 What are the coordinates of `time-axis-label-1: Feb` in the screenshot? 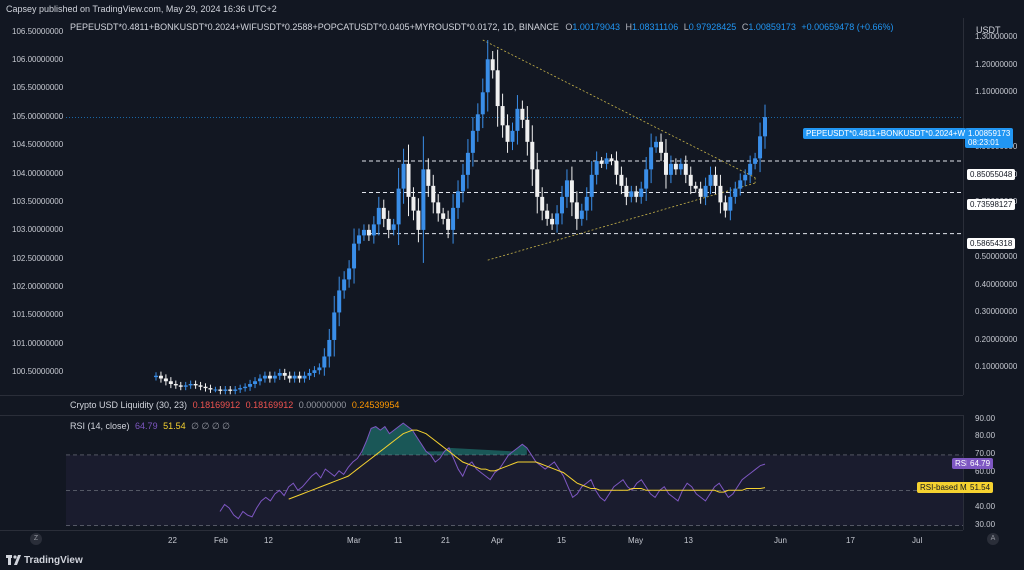 It's located at (221, 540).